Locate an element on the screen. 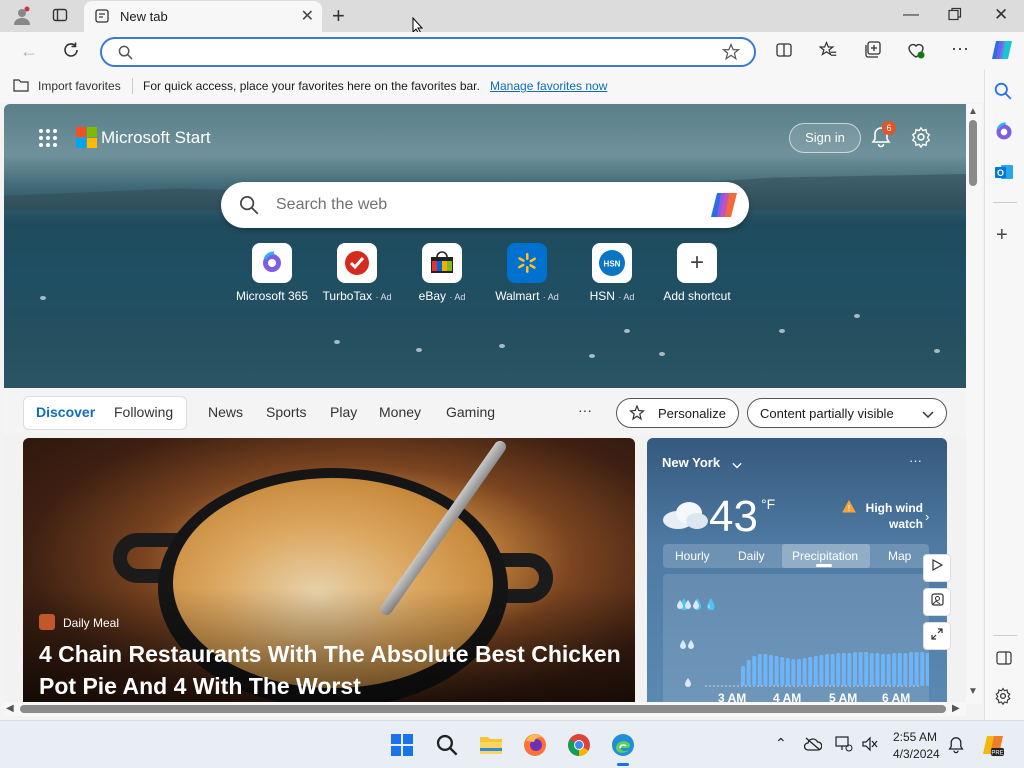  hide-sidebar-icon is located at coordinates (1004, 660).